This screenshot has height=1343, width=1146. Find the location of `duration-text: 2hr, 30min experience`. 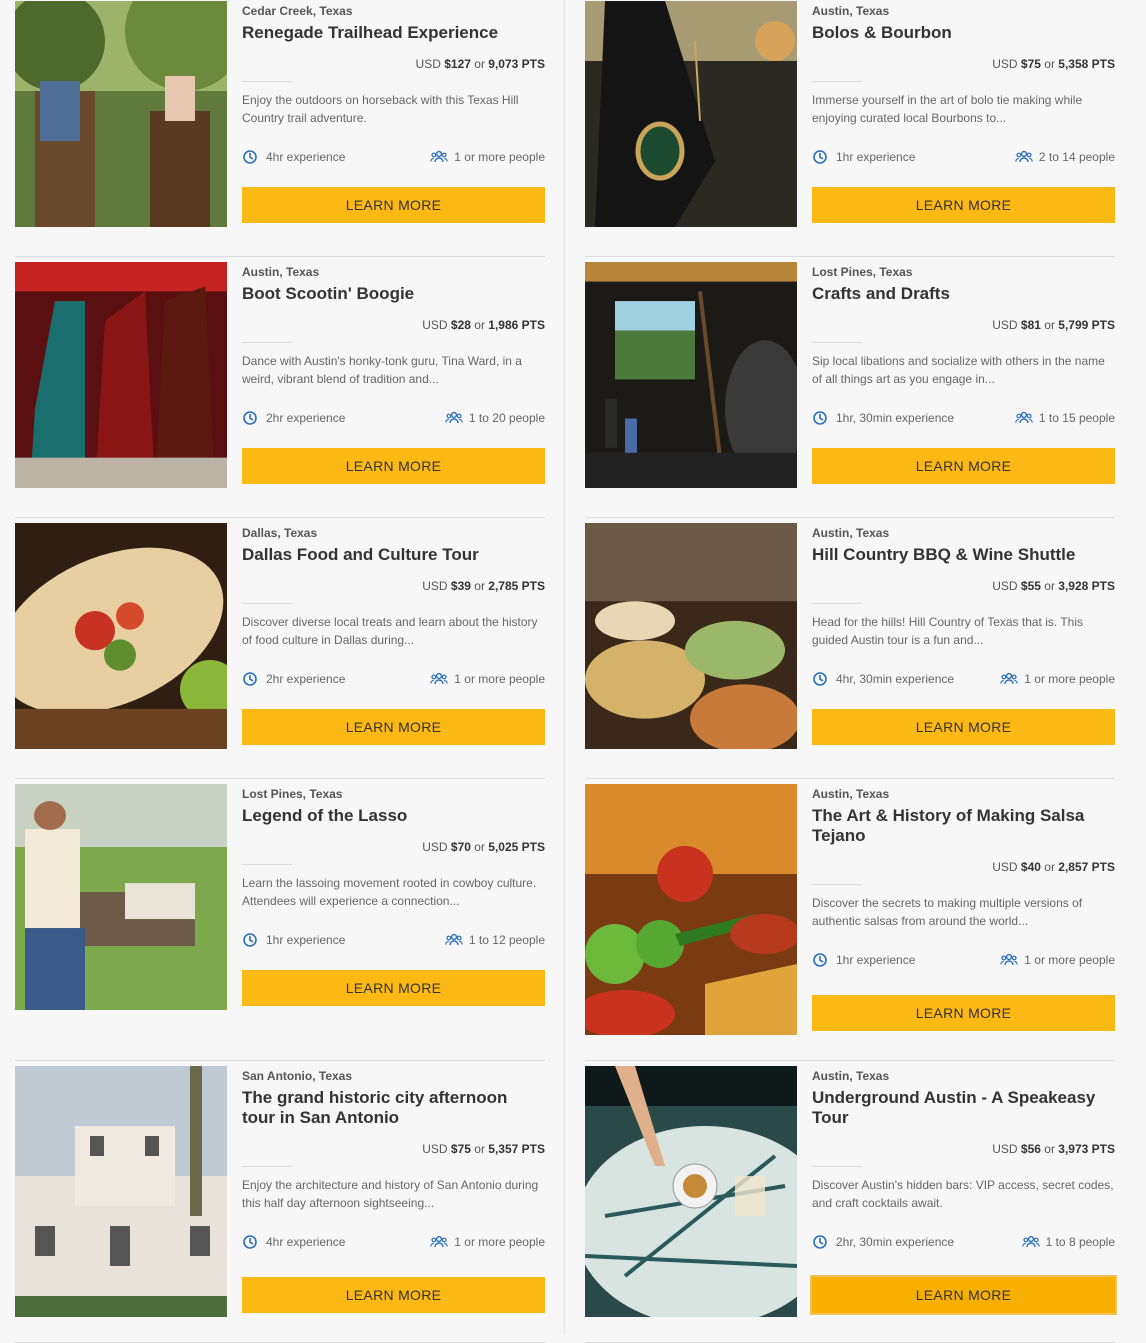

duration-text: 2hr, 30min experience is located at coordinates (895, 1242).